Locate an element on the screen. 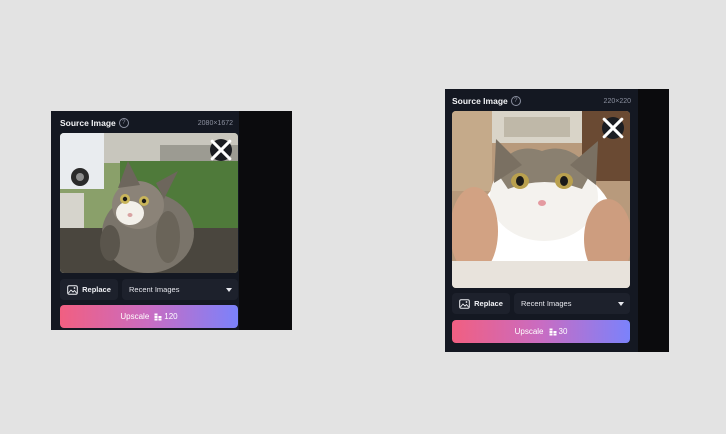  credit-cost: 120 is located at coordinates (166, 316).